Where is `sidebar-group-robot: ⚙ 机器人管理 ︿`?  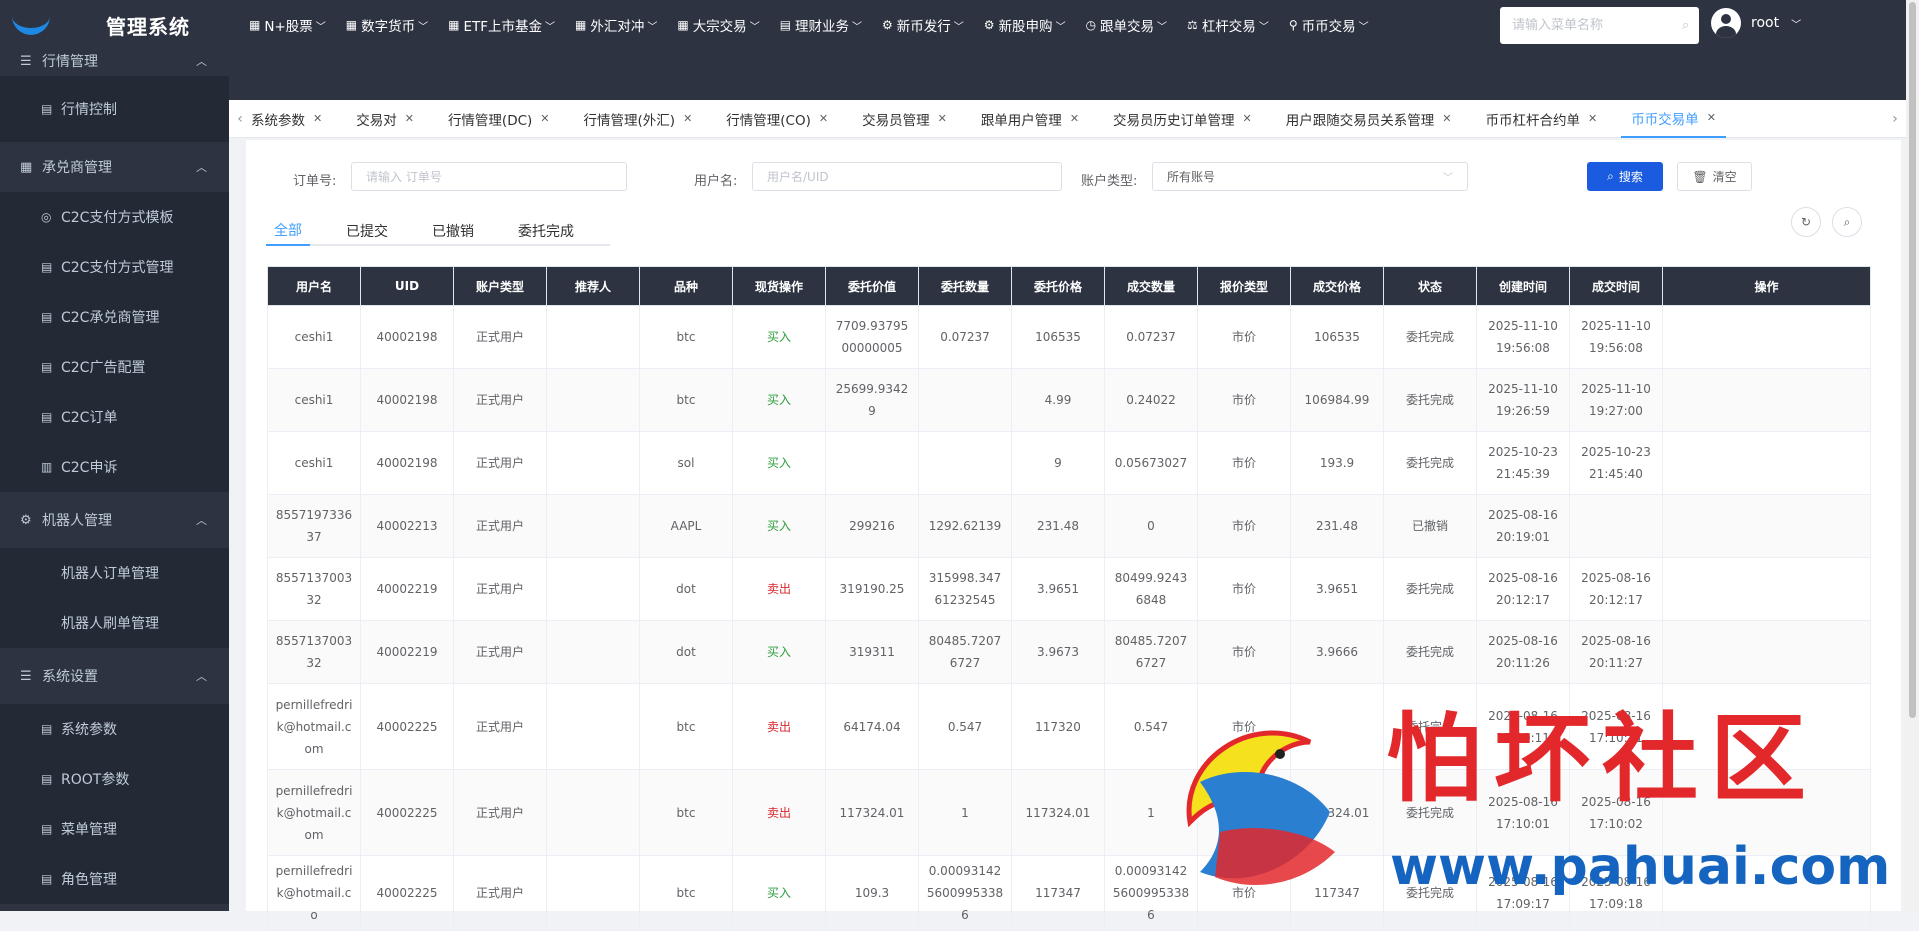
sidebar-group-robot: ⚙ 机器人管理 ︿ is located at coordinates (114, 520).